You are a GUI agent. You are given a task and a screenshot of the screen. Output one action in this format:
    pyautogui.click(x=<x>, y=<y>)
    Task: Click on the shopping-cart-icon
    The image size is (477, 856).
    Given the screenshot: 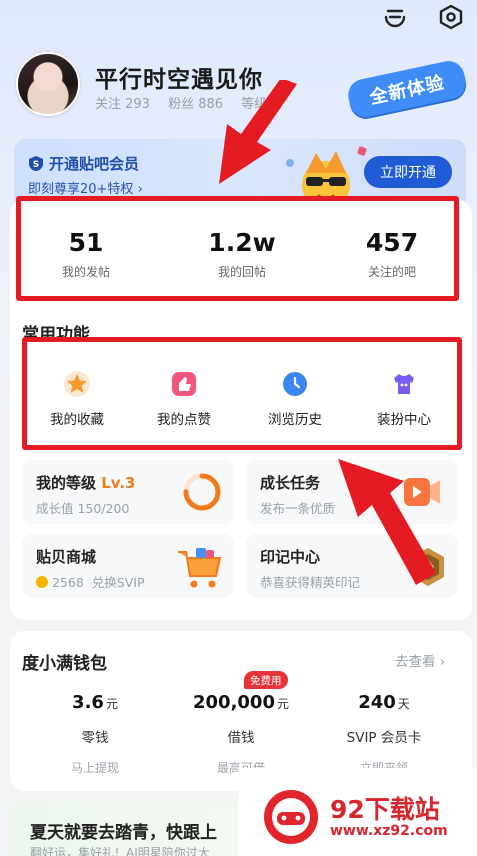 What is the action you would take?
    pyautogui.click(x=200, y=568)
    